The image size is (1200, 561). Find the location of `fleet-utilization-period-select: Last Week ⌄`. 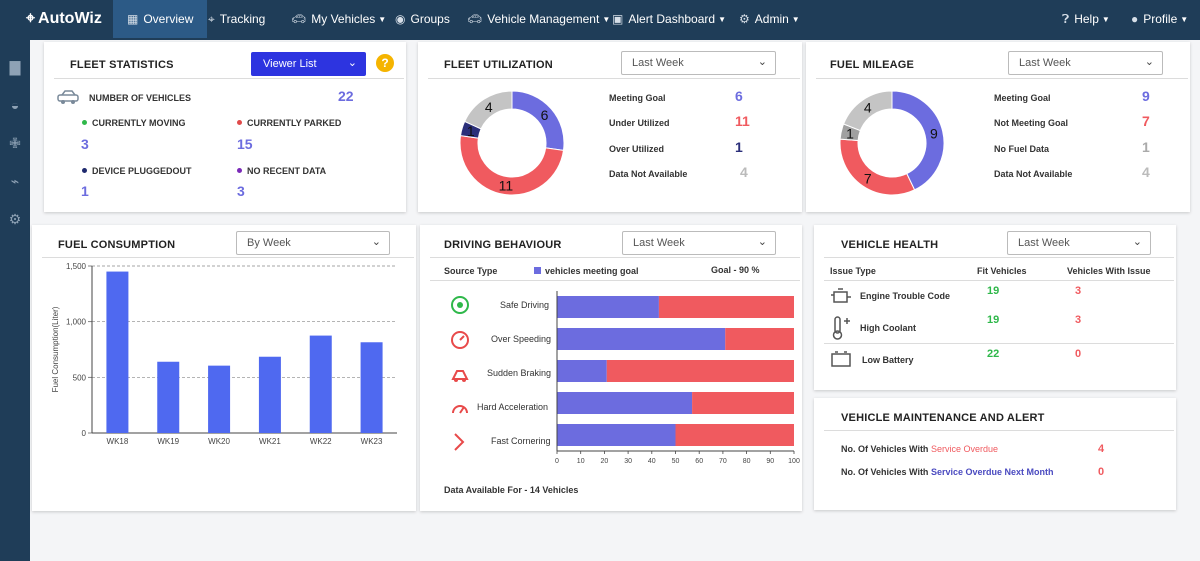

fleet-utilization-period-select: Last Week ⌄ is located at coordinates (698, 63).